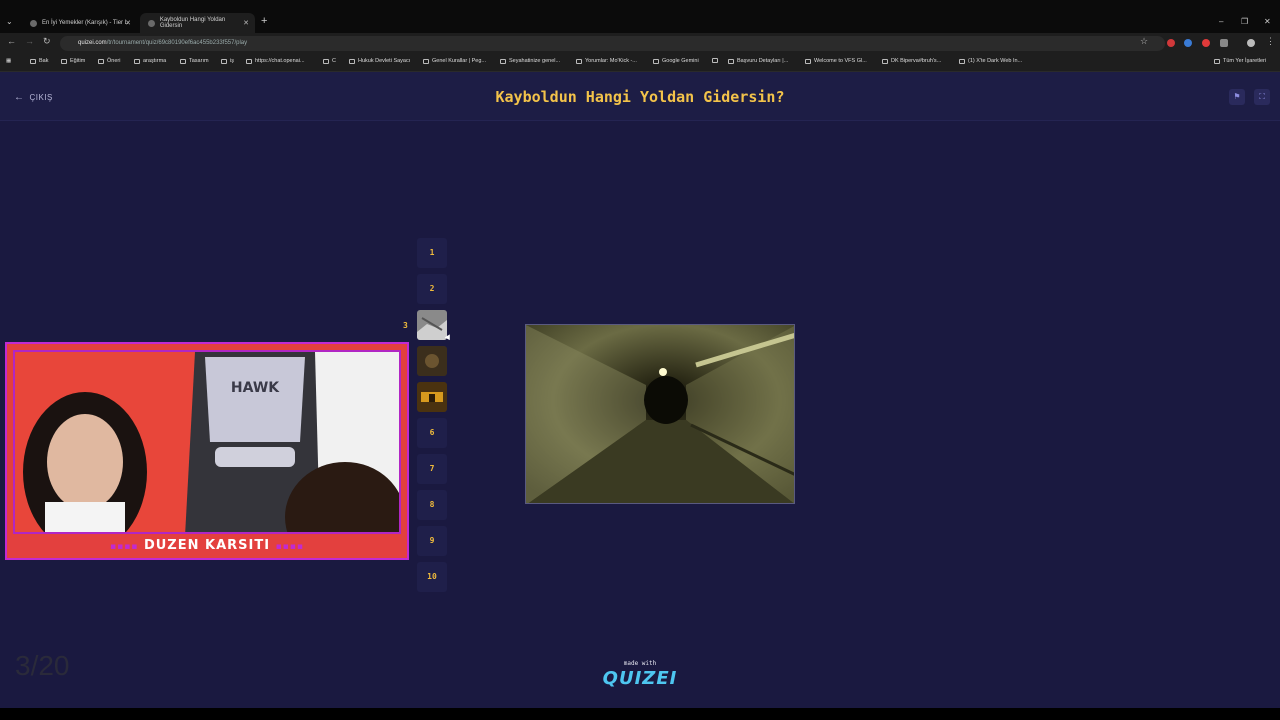 Image resolution: width=1280 pixels, height=720 pixels. Describe the element at coordinates (9, 21) in the screenshot. I see `tab-list-icon: ⌄` at that location.